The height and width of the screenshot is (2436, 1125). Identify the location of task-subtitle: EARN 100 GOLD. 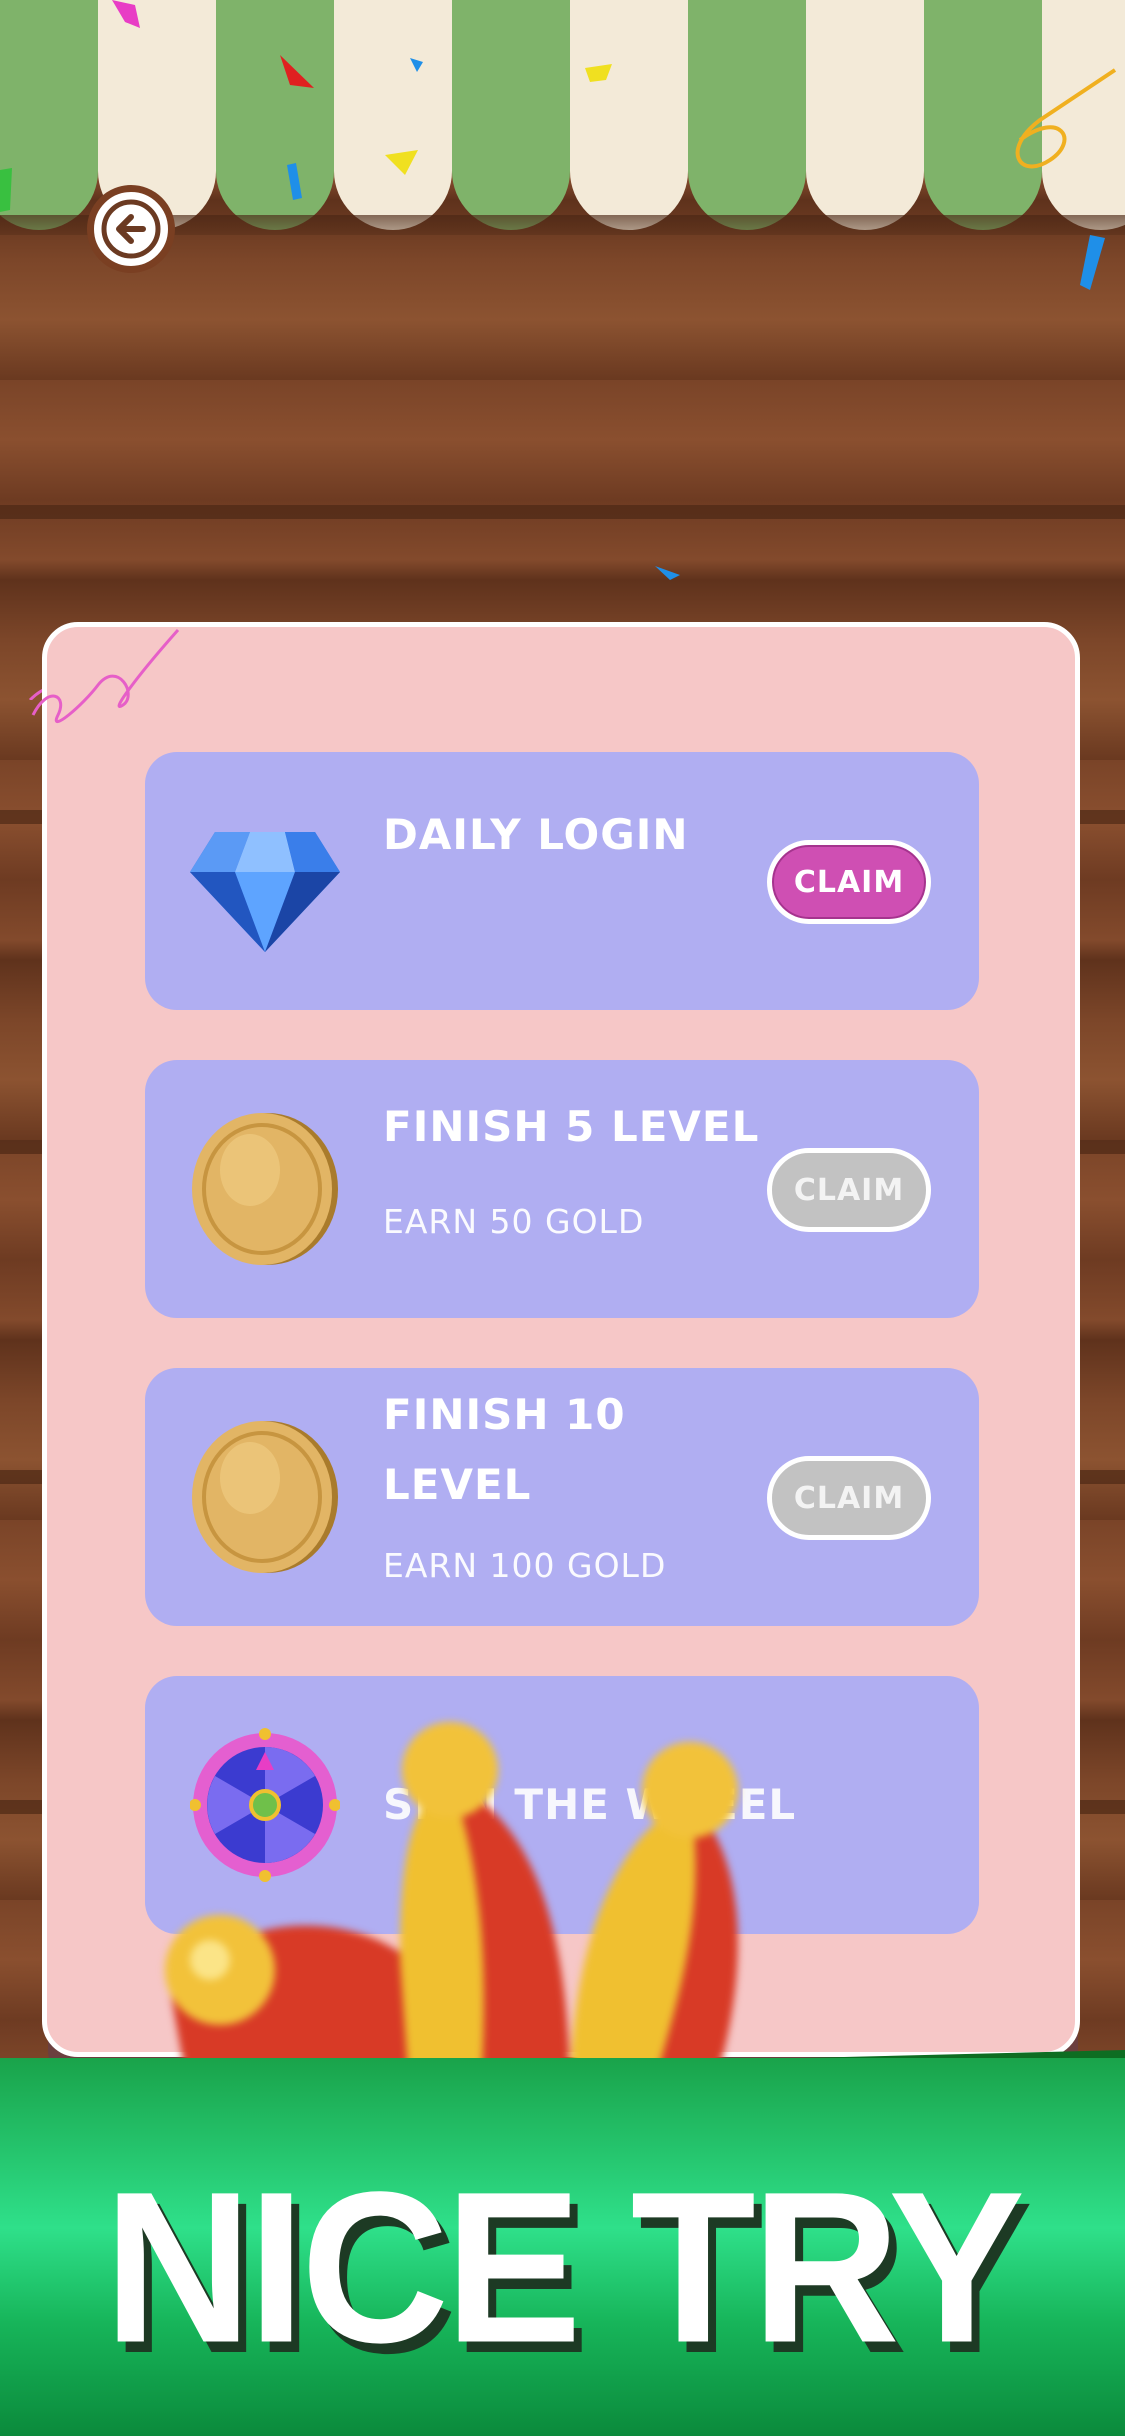
(525, 1565).